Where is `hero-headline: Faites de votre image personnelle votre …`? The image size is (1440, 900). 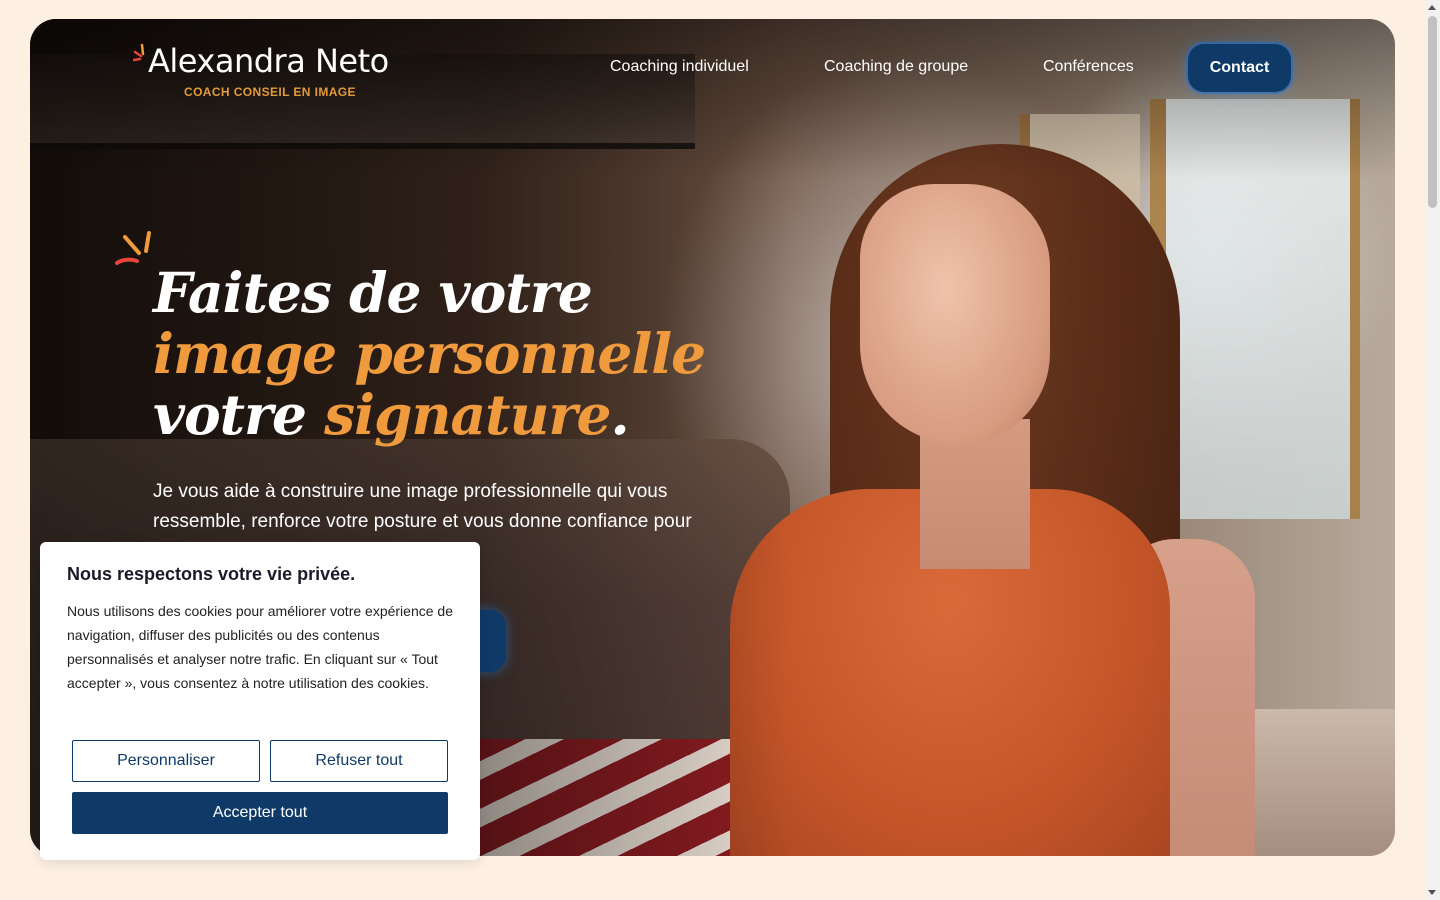 hero-headline: Faites de votre image personnelle votre … is located at coordinates (463, 353).